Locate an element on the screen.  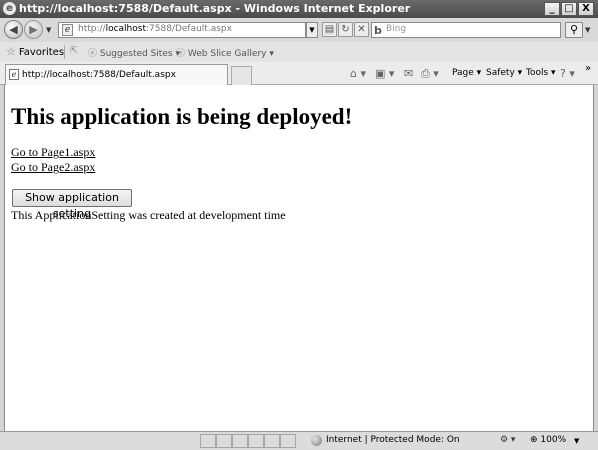
page-heading: This application is being deployed! is located at coordinates (182, 116).